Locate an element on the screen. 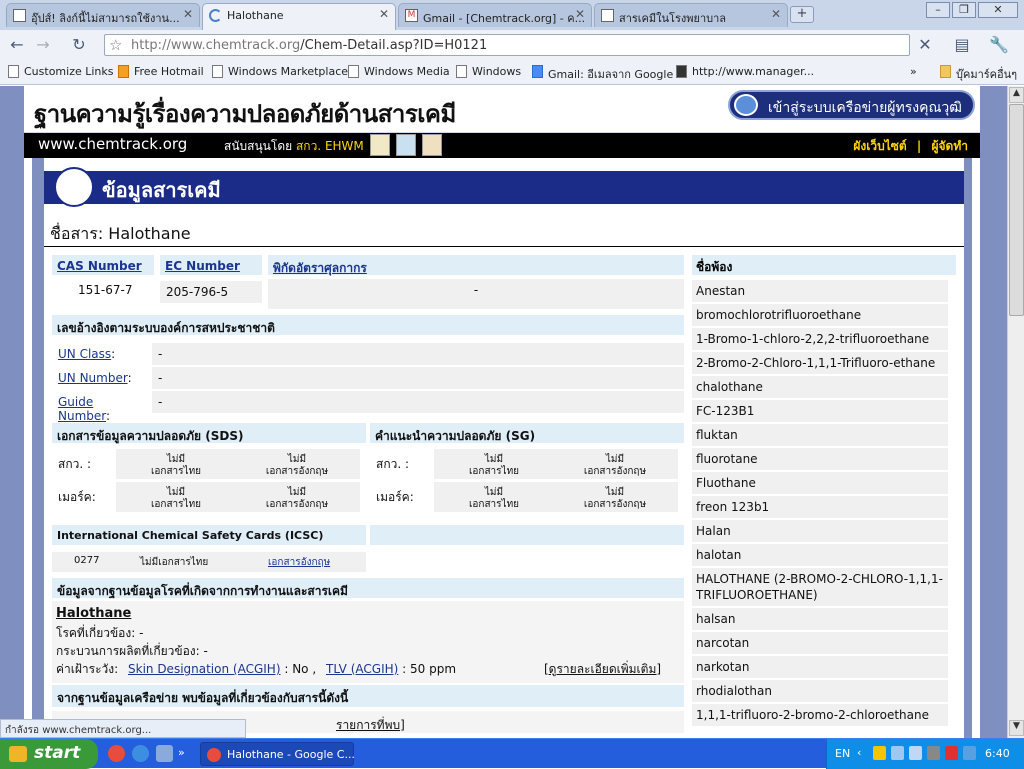 Image resolution: width=1024 pixels, height=769 pixels. cas-value: 151-67-7 is located at coordinates (103, 292).